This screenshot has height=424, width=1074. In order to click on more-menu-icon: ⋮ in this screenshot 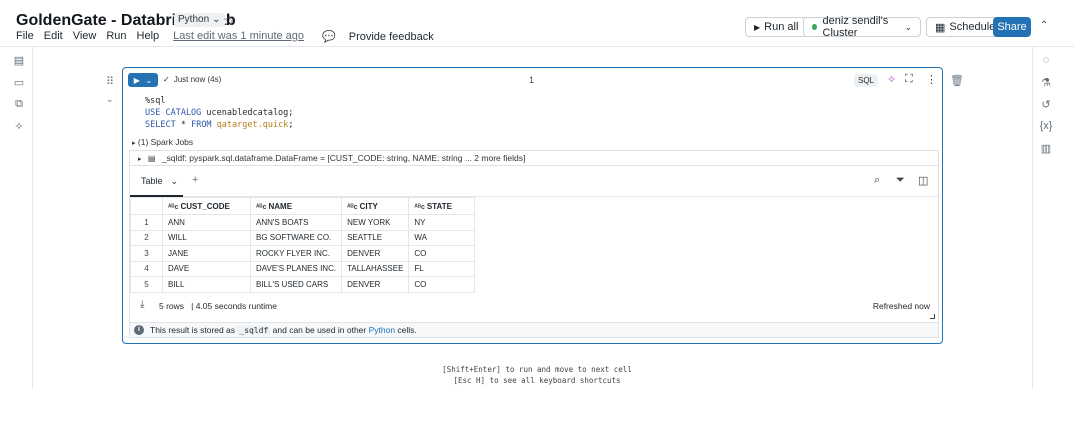, I will do `click(931, 79)`.